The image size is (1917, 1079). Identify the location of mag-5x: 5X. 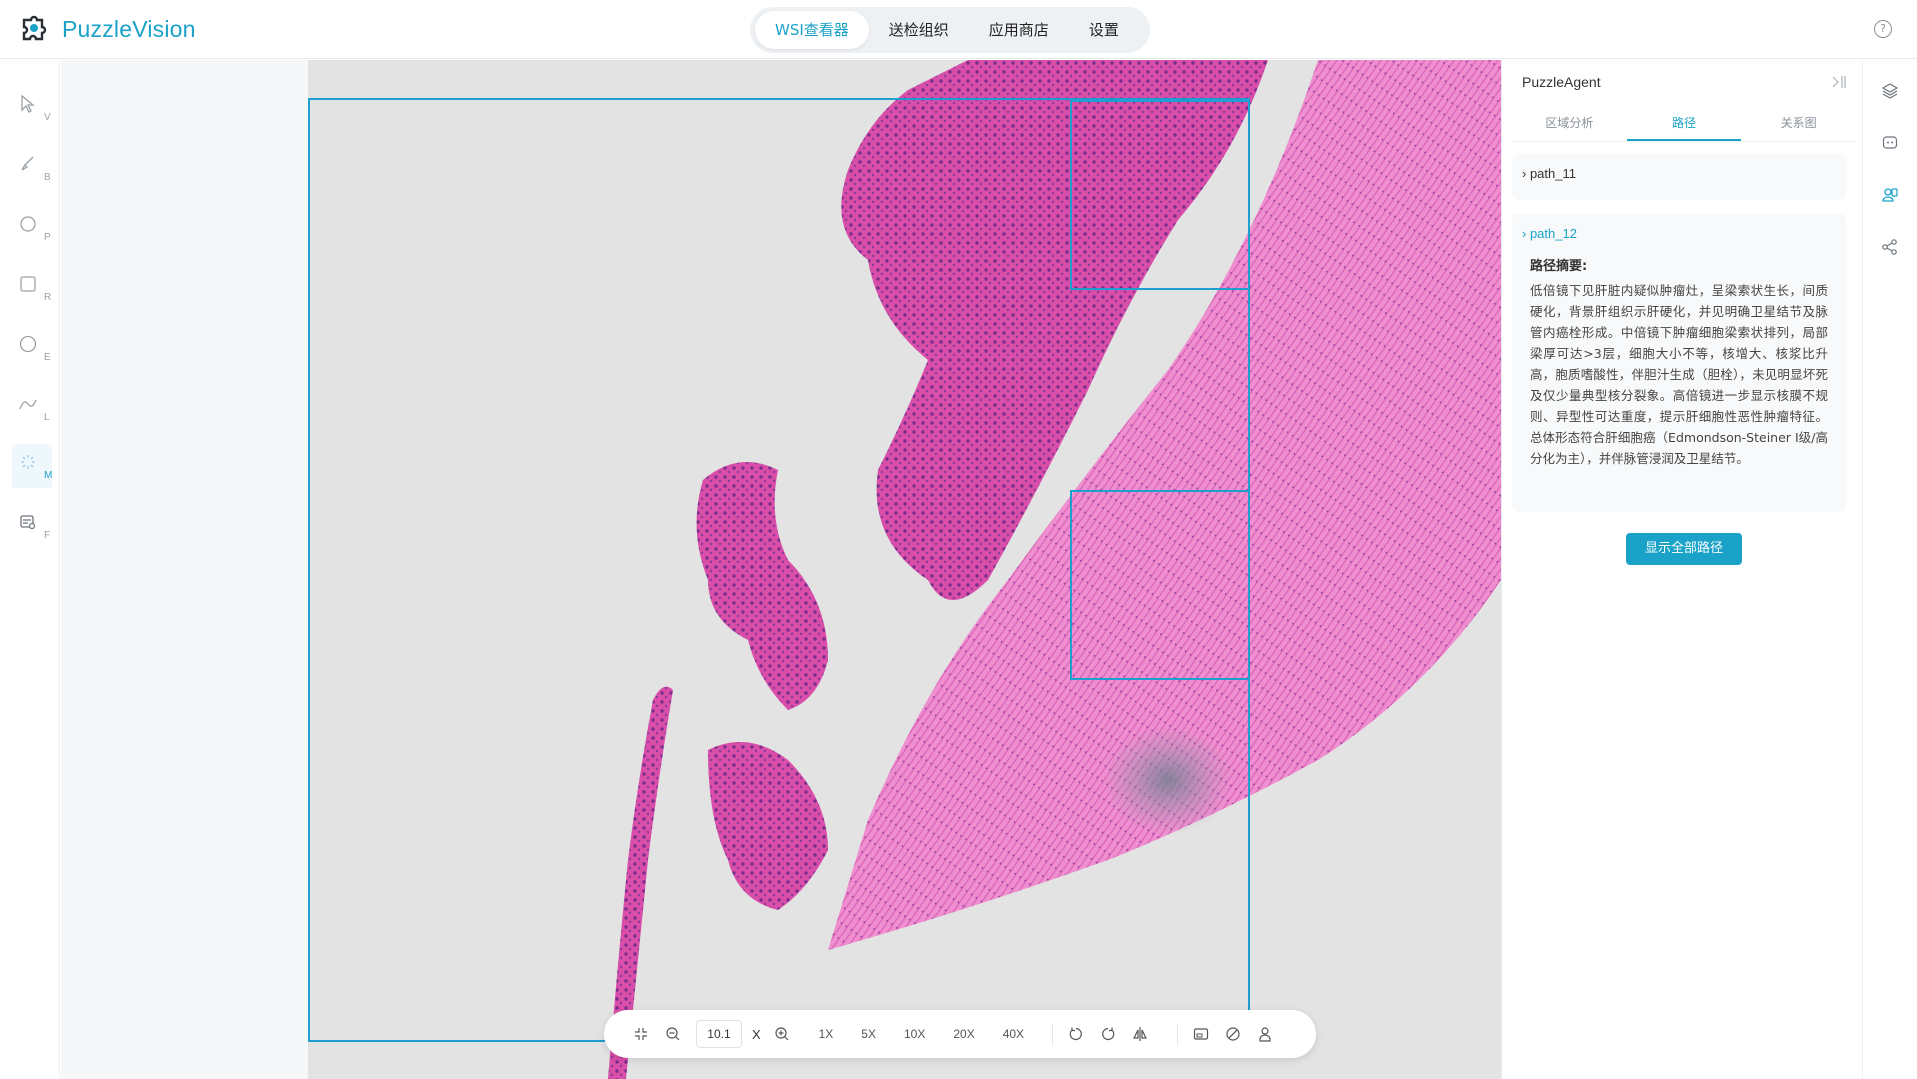
(868, 1034).